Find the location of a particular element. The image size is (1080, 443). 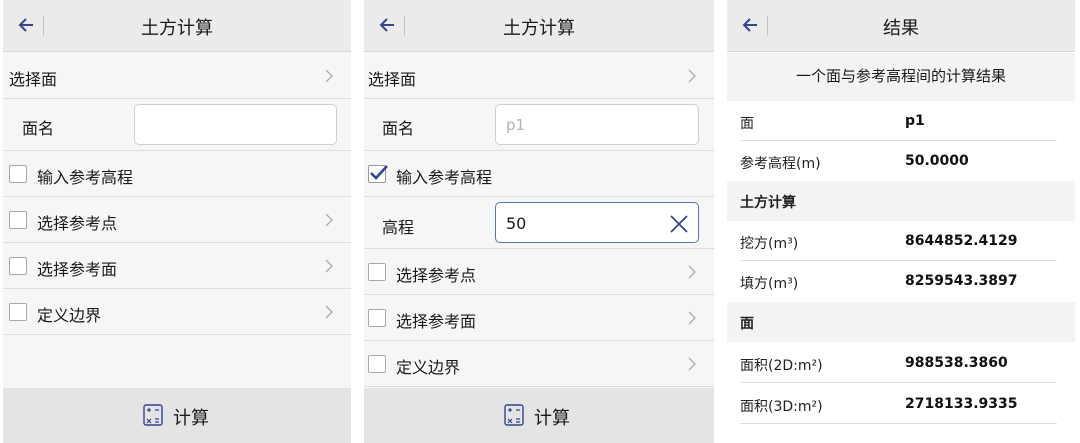

result-value: 8644852.4129 is located at coordinates (961, 241).